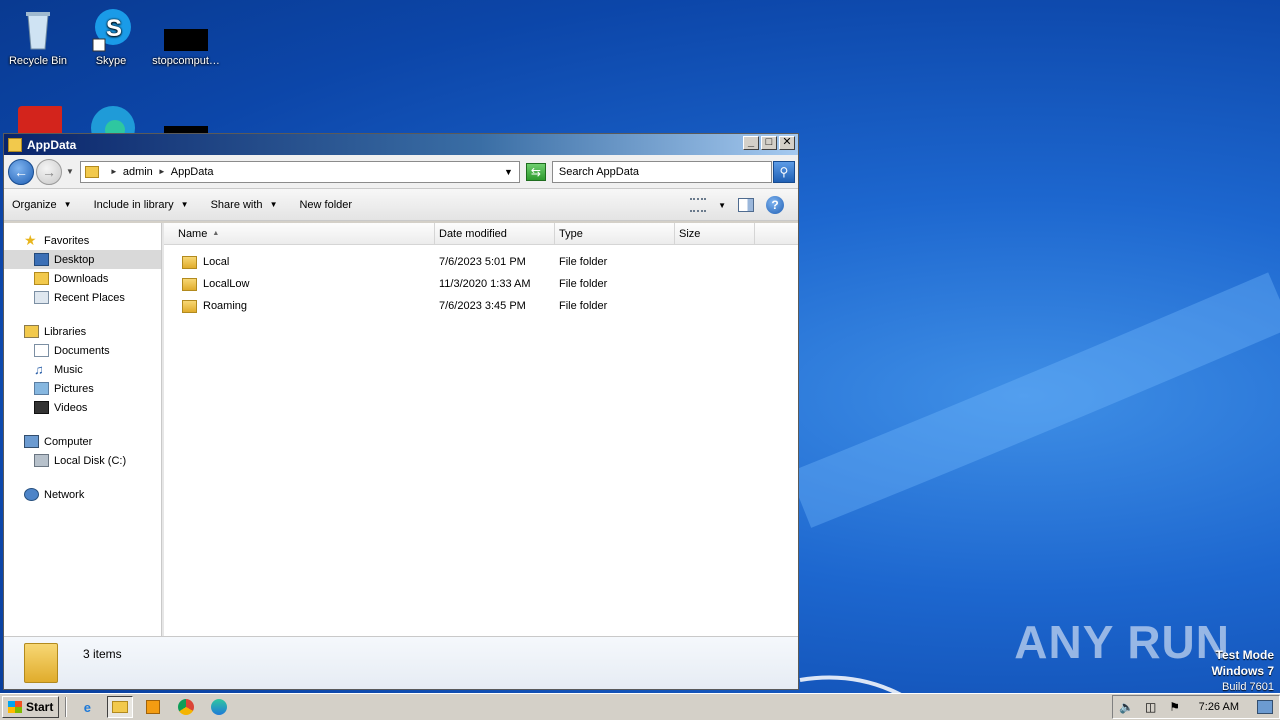 The height and width of the screenshot is (720, 1280). I want to click on nav-recent-places: Recent Places, so click(82, 297).